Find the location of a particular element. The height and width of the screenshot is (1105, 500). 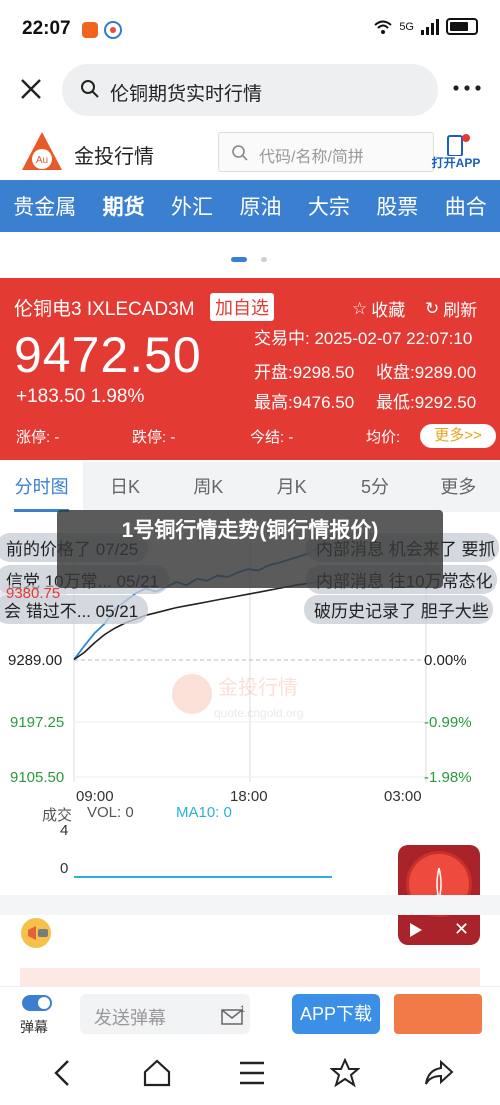

y-tick-right: 0.00% is located at coordinates (445, 660).